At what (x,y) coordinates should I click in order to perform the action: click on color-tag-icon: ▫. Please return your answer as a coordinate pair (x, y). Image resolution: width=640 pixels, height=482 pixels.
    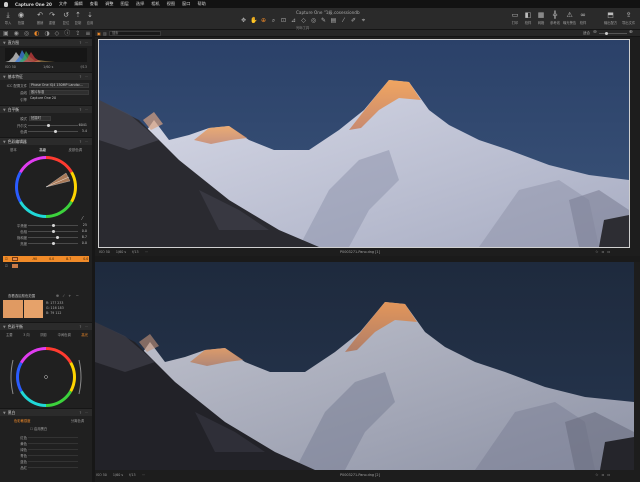
    Looking at the image, I should click on (603, 474).